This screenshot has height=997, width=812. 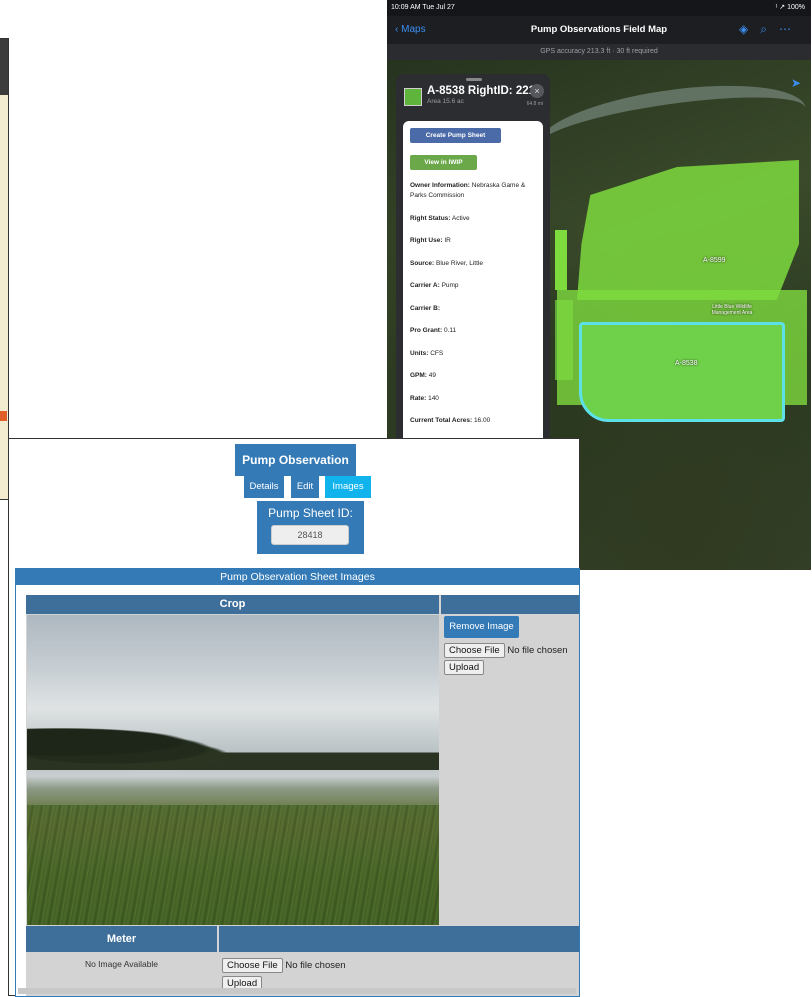 What do you see at coordinates (264, 487) in the screenshot?
I see `tab-details: Details` at bounding box center [264, 487].